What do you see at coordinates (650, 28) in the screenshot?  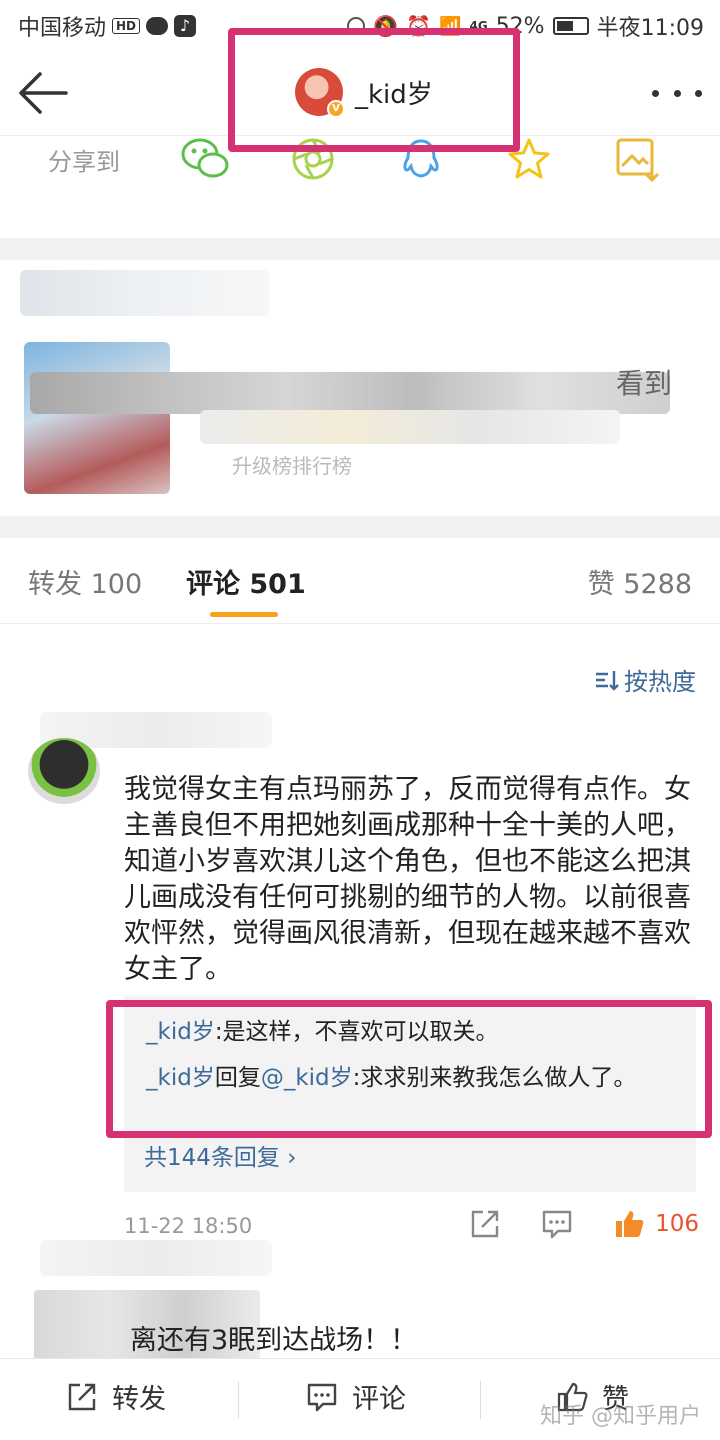 I see `clock: 半夜11:09` at bounding box center [650, 28].